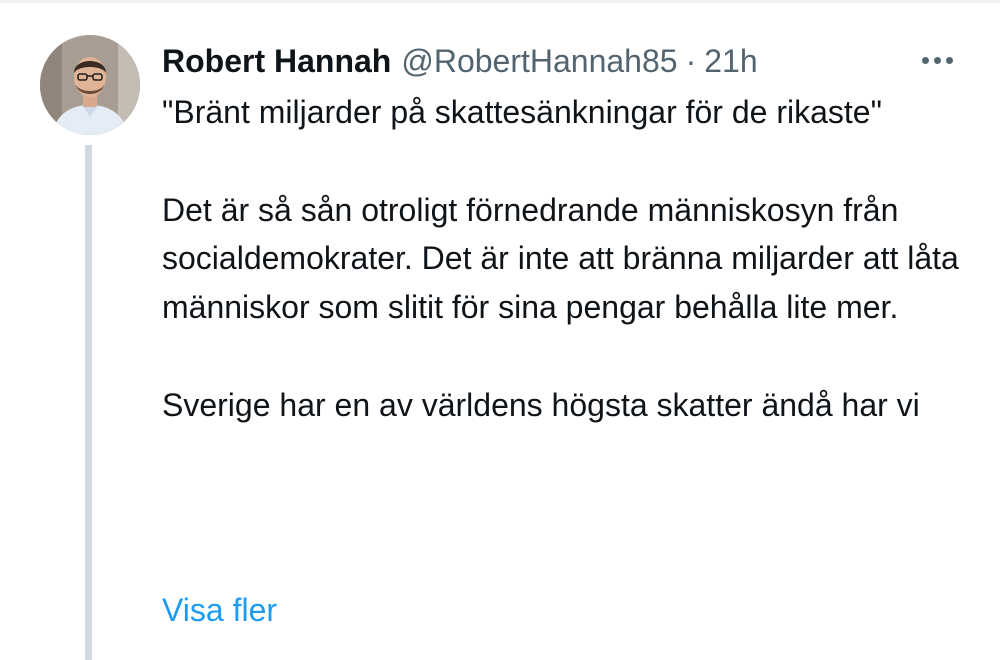 This screenshot has height=660, width=1000. What do you see at coordinates (276, 61) in the screenshot?
I see `display-name: Robert Hannah` at bounding box center [276, 61].